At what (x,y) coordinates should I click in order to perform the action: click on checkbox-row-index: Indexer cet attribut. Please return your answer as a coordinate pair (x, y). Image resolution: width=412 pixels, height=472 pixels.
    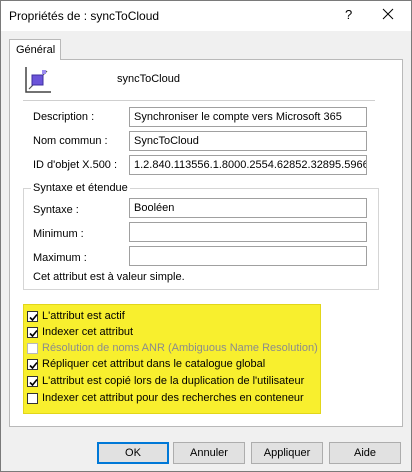
    Looking at the image, I should click on (80, 332).